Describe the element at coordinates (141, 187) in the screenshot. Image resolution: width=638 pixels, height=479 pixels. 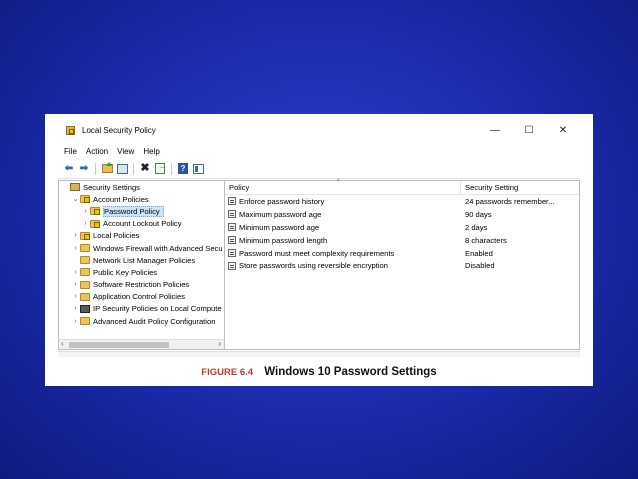
I see `tree-item: Security Settings` at that location.